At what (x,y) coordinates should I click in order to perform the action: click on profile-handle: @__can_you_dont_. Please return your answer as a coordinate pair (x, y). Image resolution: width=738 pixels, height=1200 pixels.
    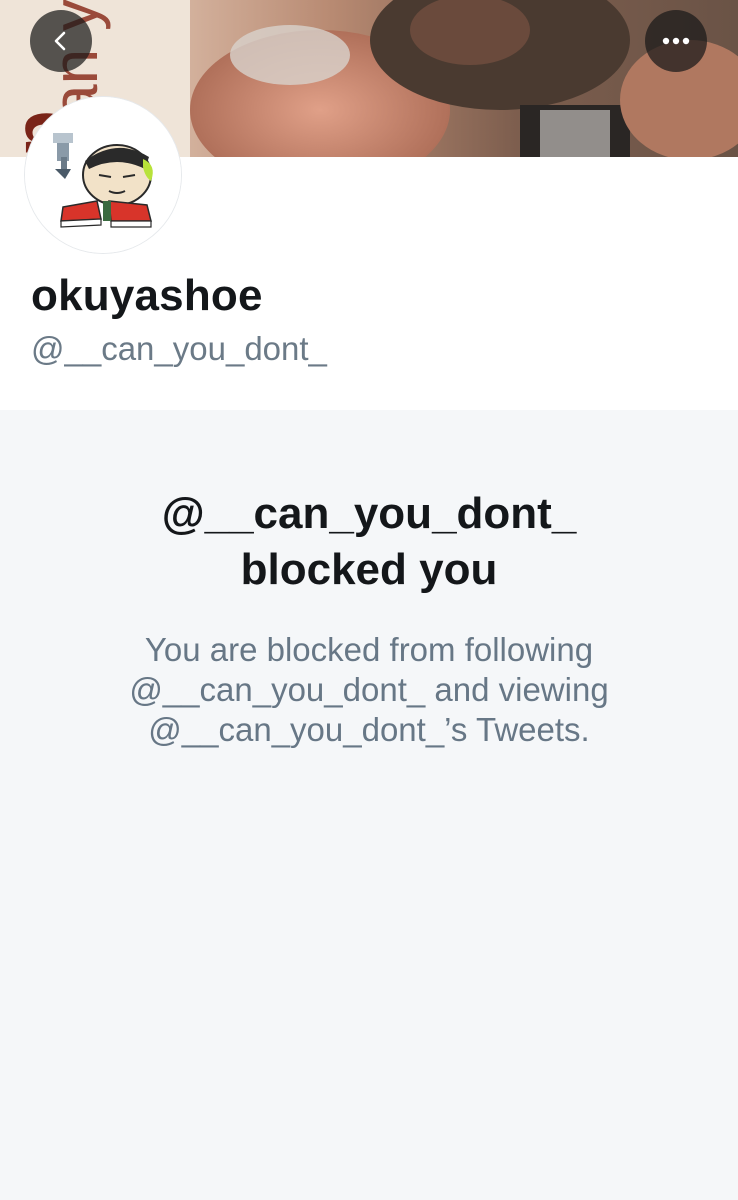
    Looking at the image, I should click on (179, 348).